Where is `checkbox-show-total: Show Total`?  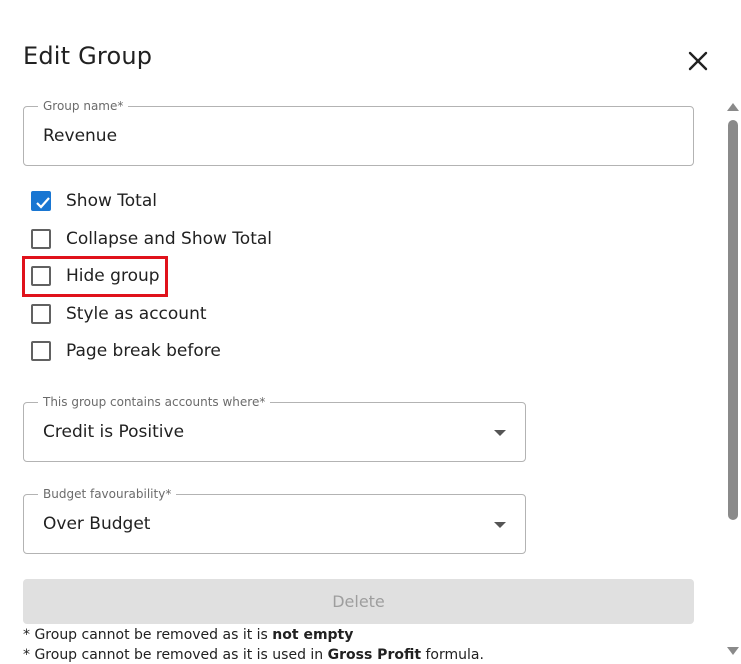
checkbox-show-total: Show Total is located at coordinates (94, 201).